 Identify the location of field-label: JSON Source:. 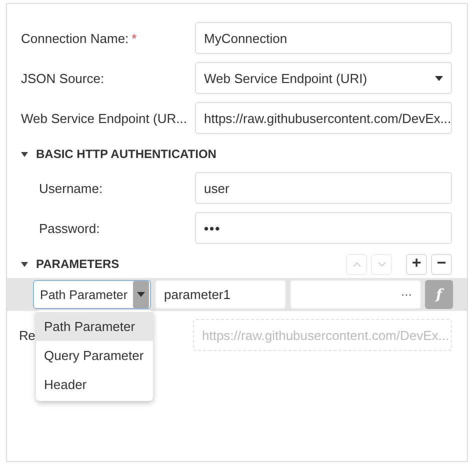
(63, 78).